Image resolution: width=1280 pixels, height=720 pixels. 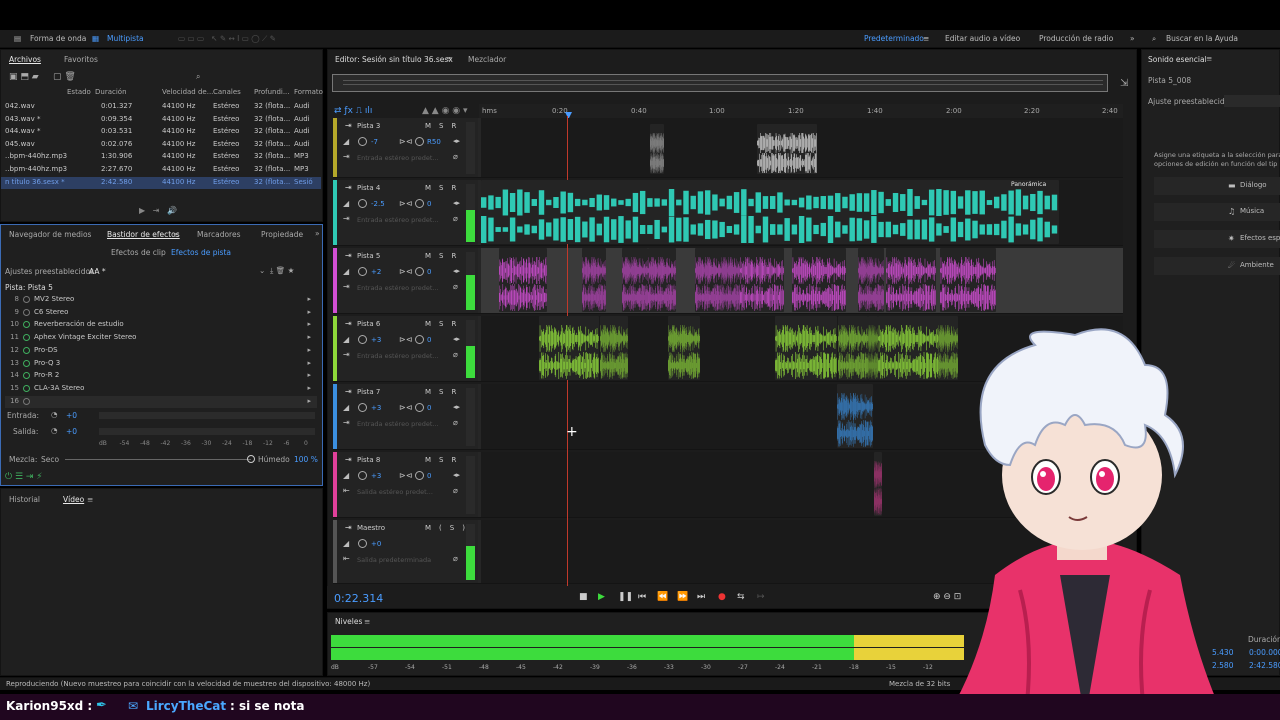 What do you see at coordinates (376, 544) in the screenshot?
I see `track-volume: +0` at bounding box center [376, 544].